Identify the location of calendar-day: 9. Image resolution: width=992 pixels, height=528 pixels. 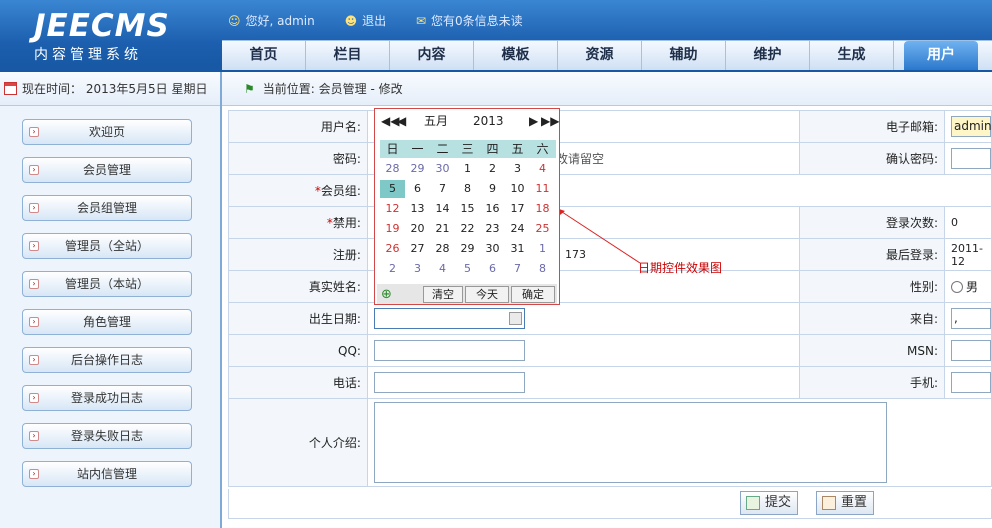
(492, 189).